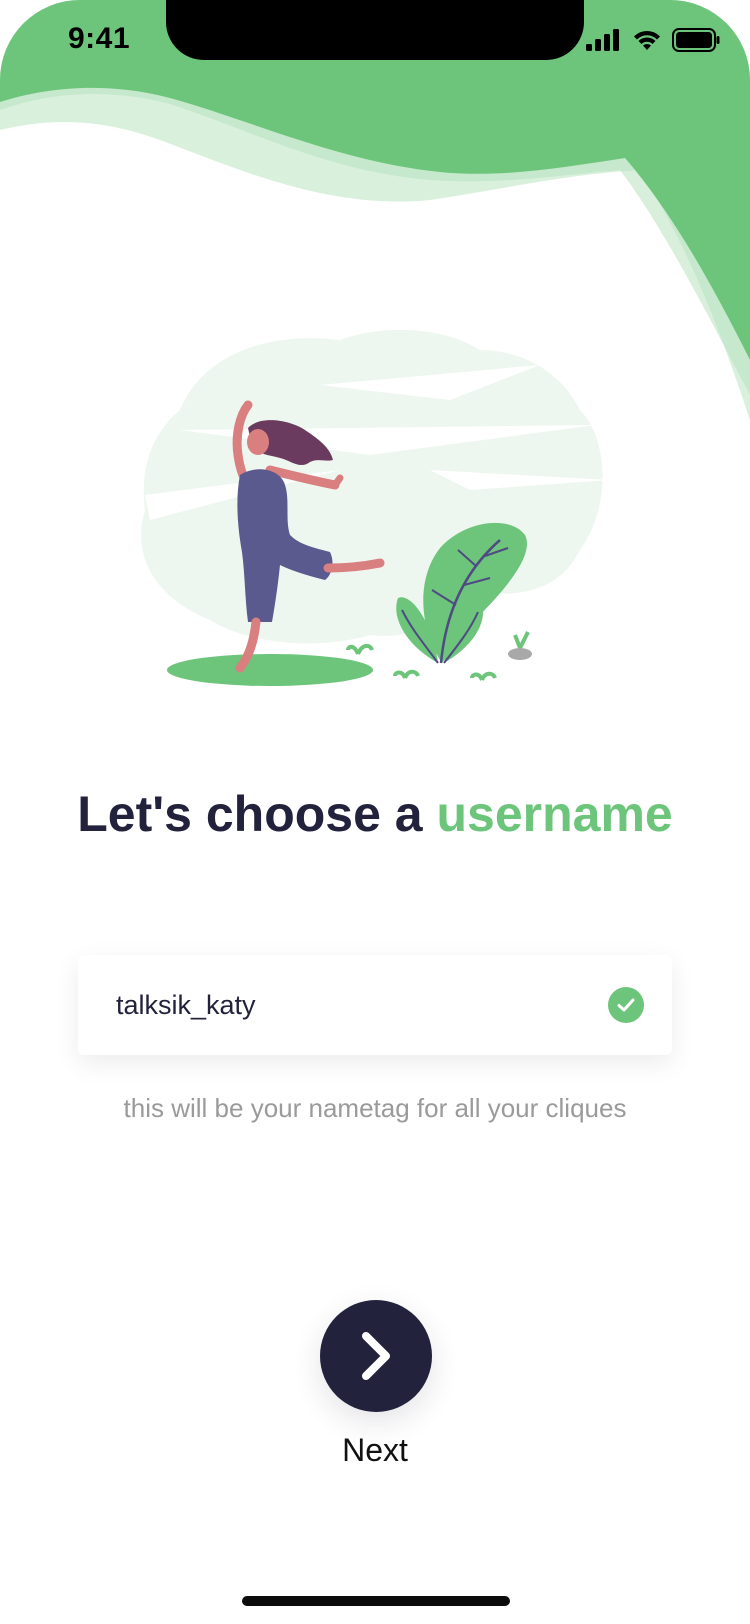  What do you see at coordinates (375, 1450) in the screenshot?
I see `next-label: Next` at bounding box center [375, 1450].